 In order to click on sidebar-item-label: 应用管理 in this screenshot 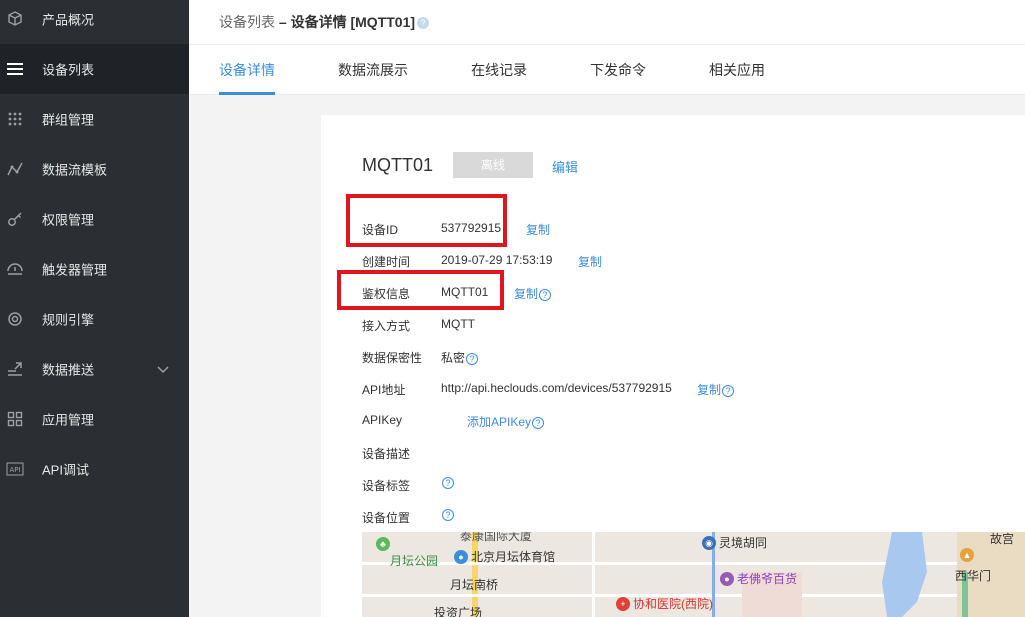, I will do `click(68, 420)`.